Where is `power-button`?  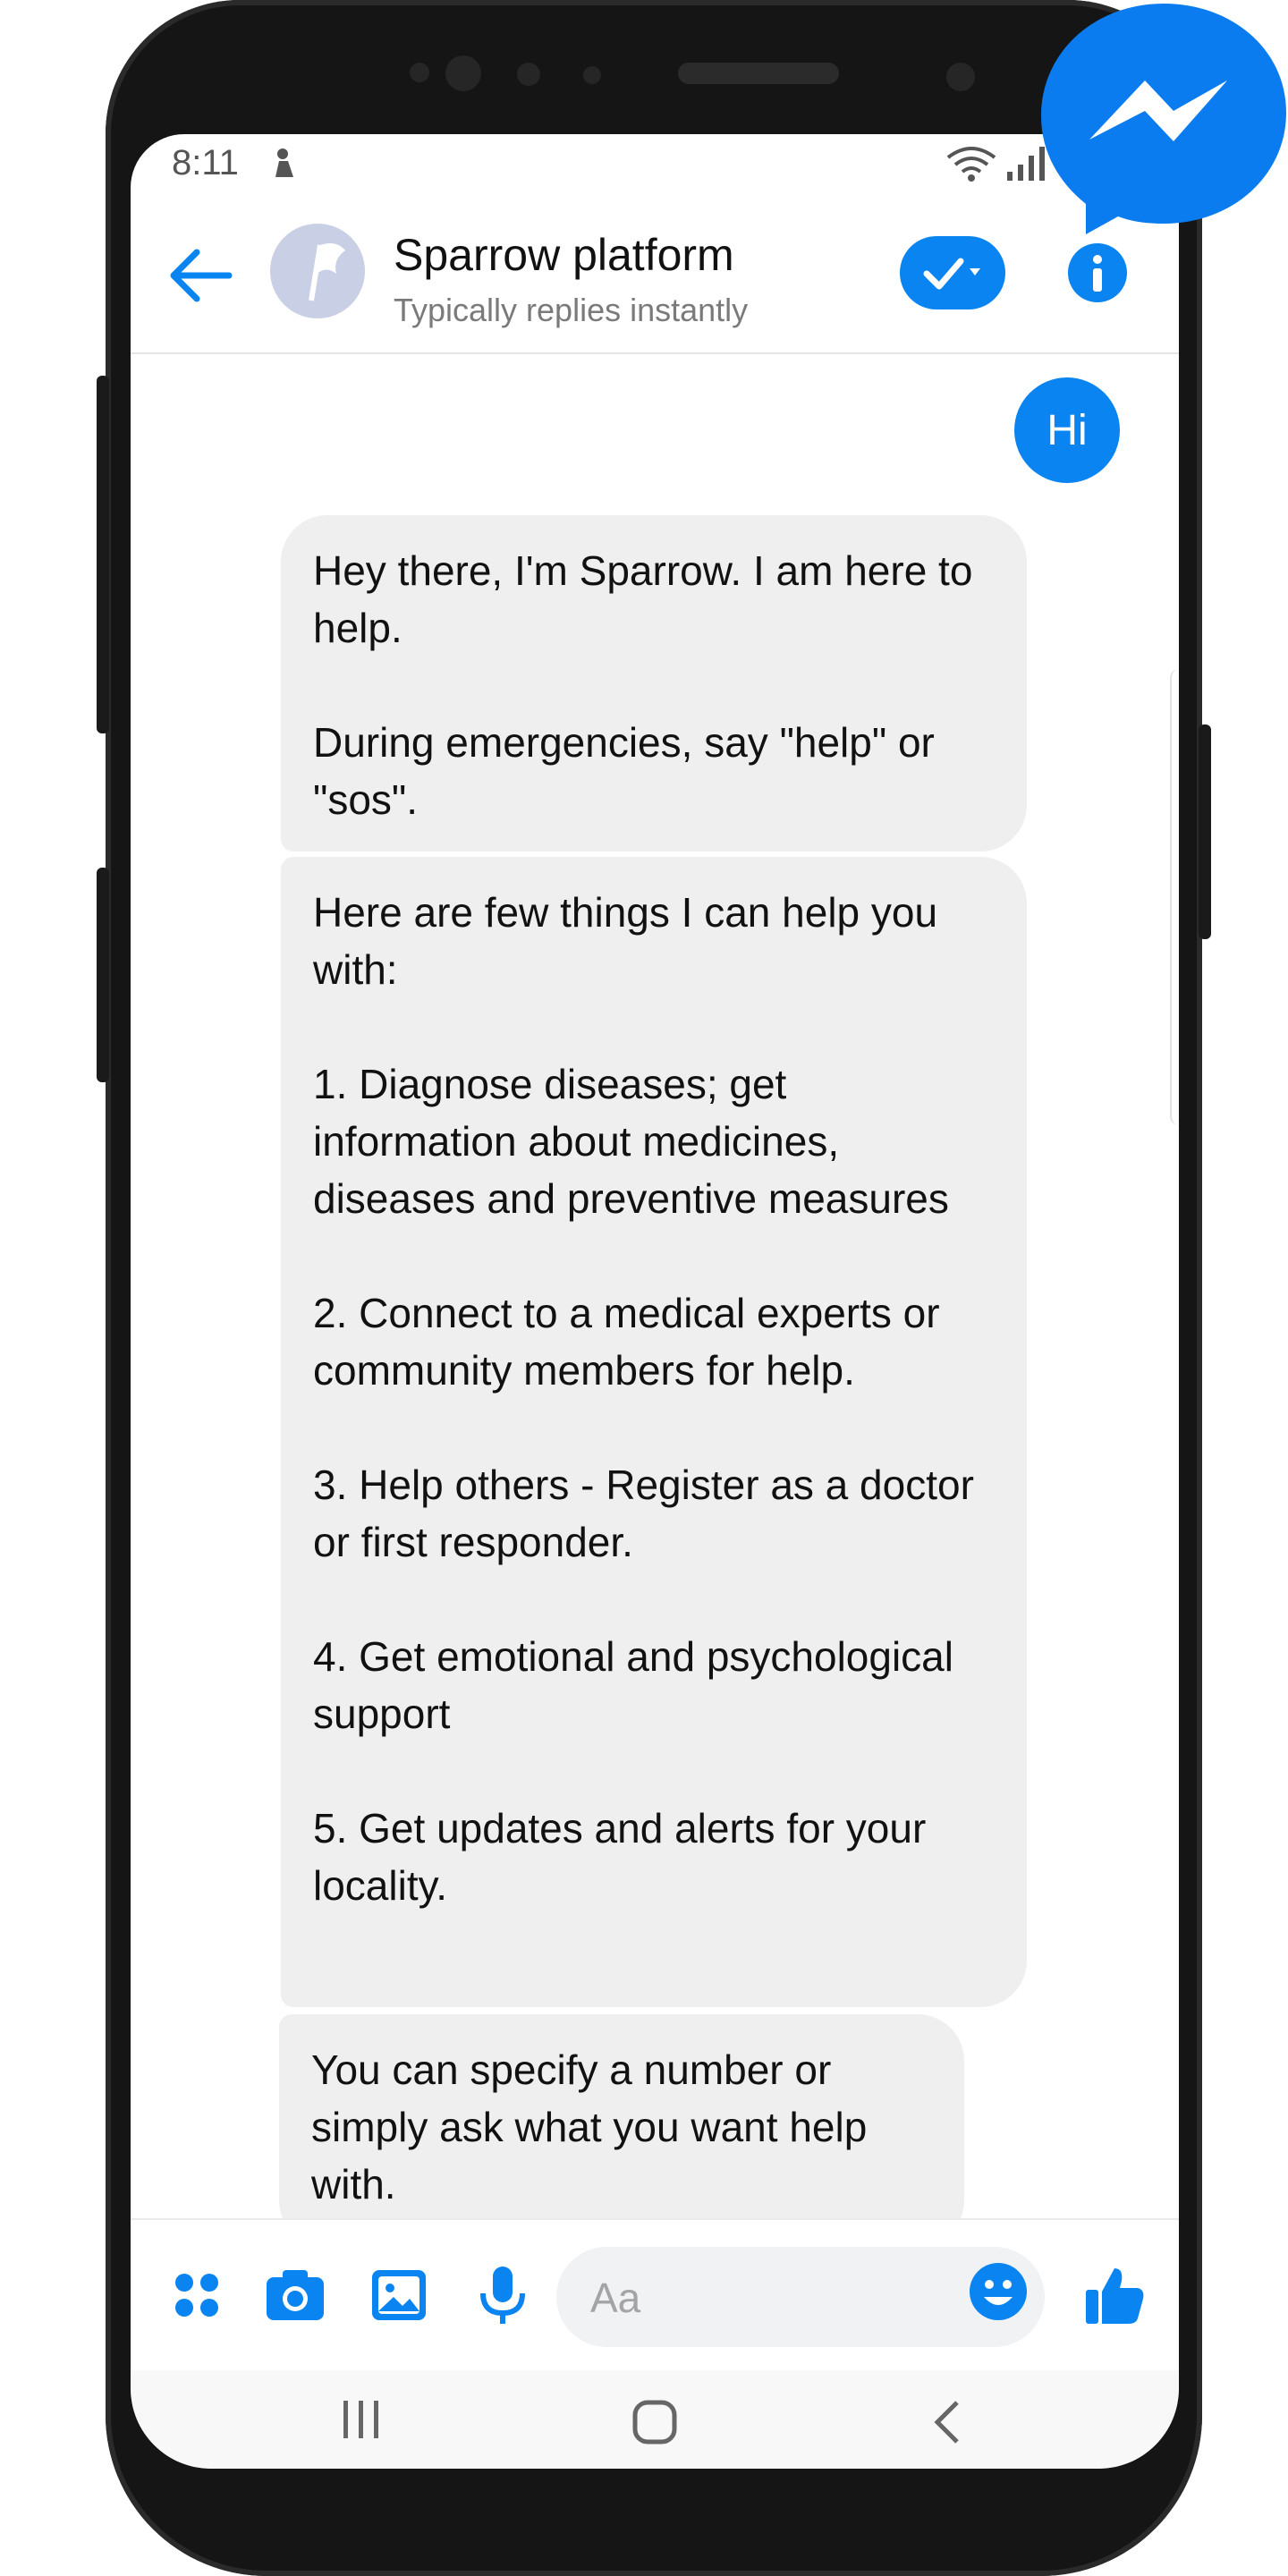 power-button is located at coordinates (1205, 831).